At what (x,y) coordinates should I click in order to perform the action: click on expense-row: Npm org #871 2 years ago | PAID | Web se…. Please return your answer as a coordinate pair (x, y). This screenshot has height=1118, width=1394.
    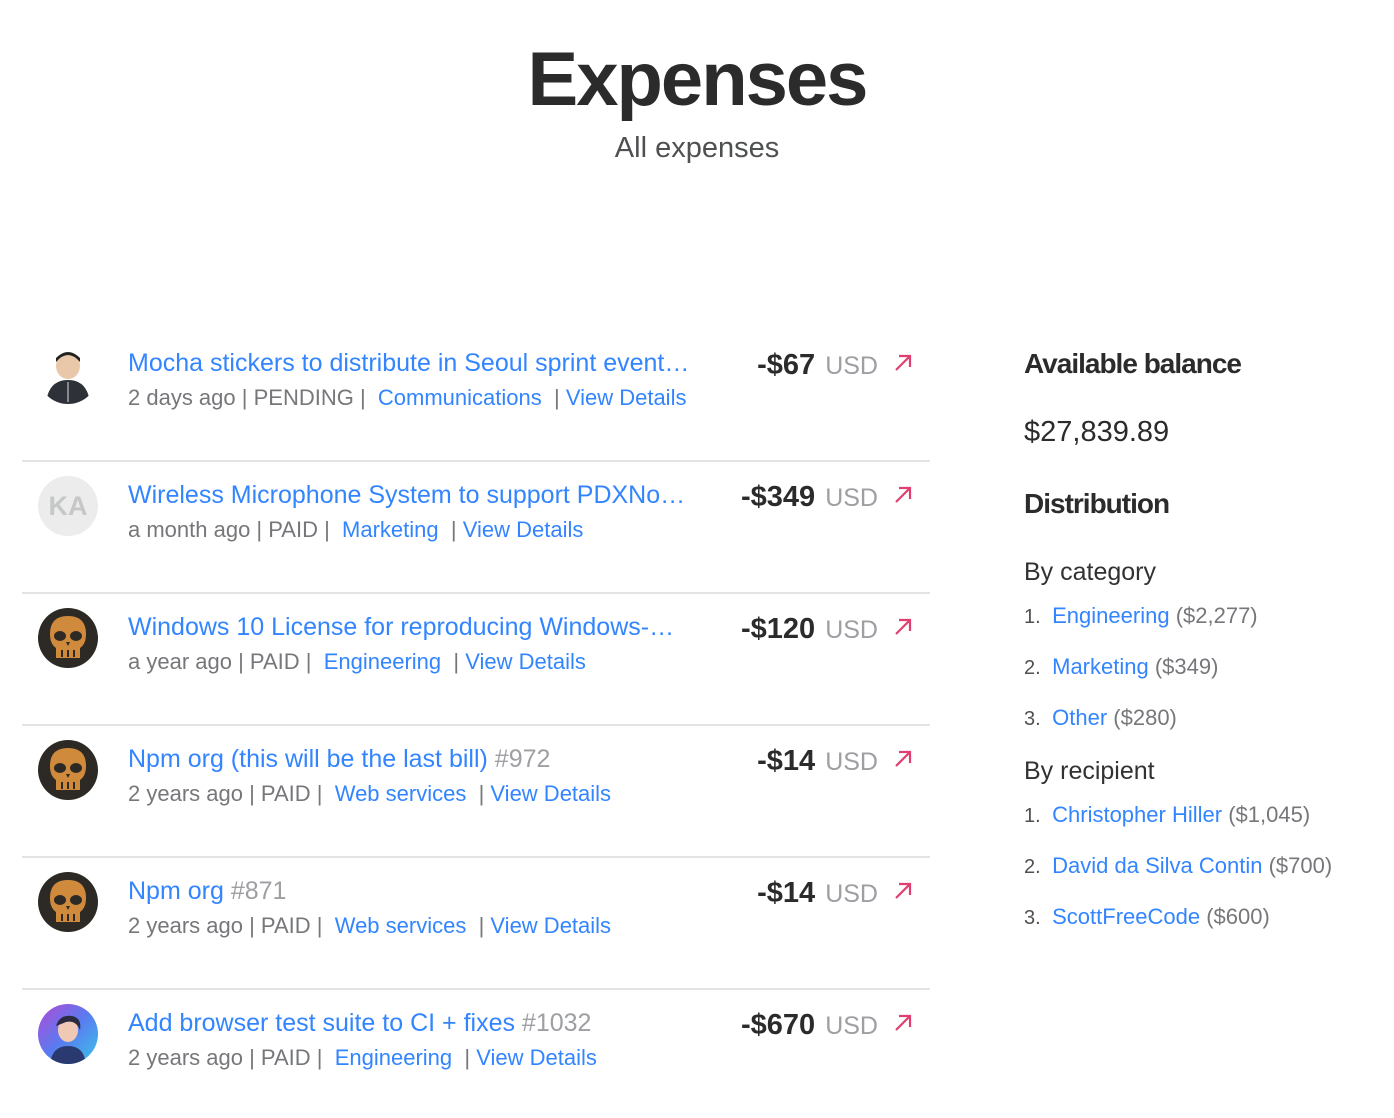
    Looking at the image, I should click on (476, 924).